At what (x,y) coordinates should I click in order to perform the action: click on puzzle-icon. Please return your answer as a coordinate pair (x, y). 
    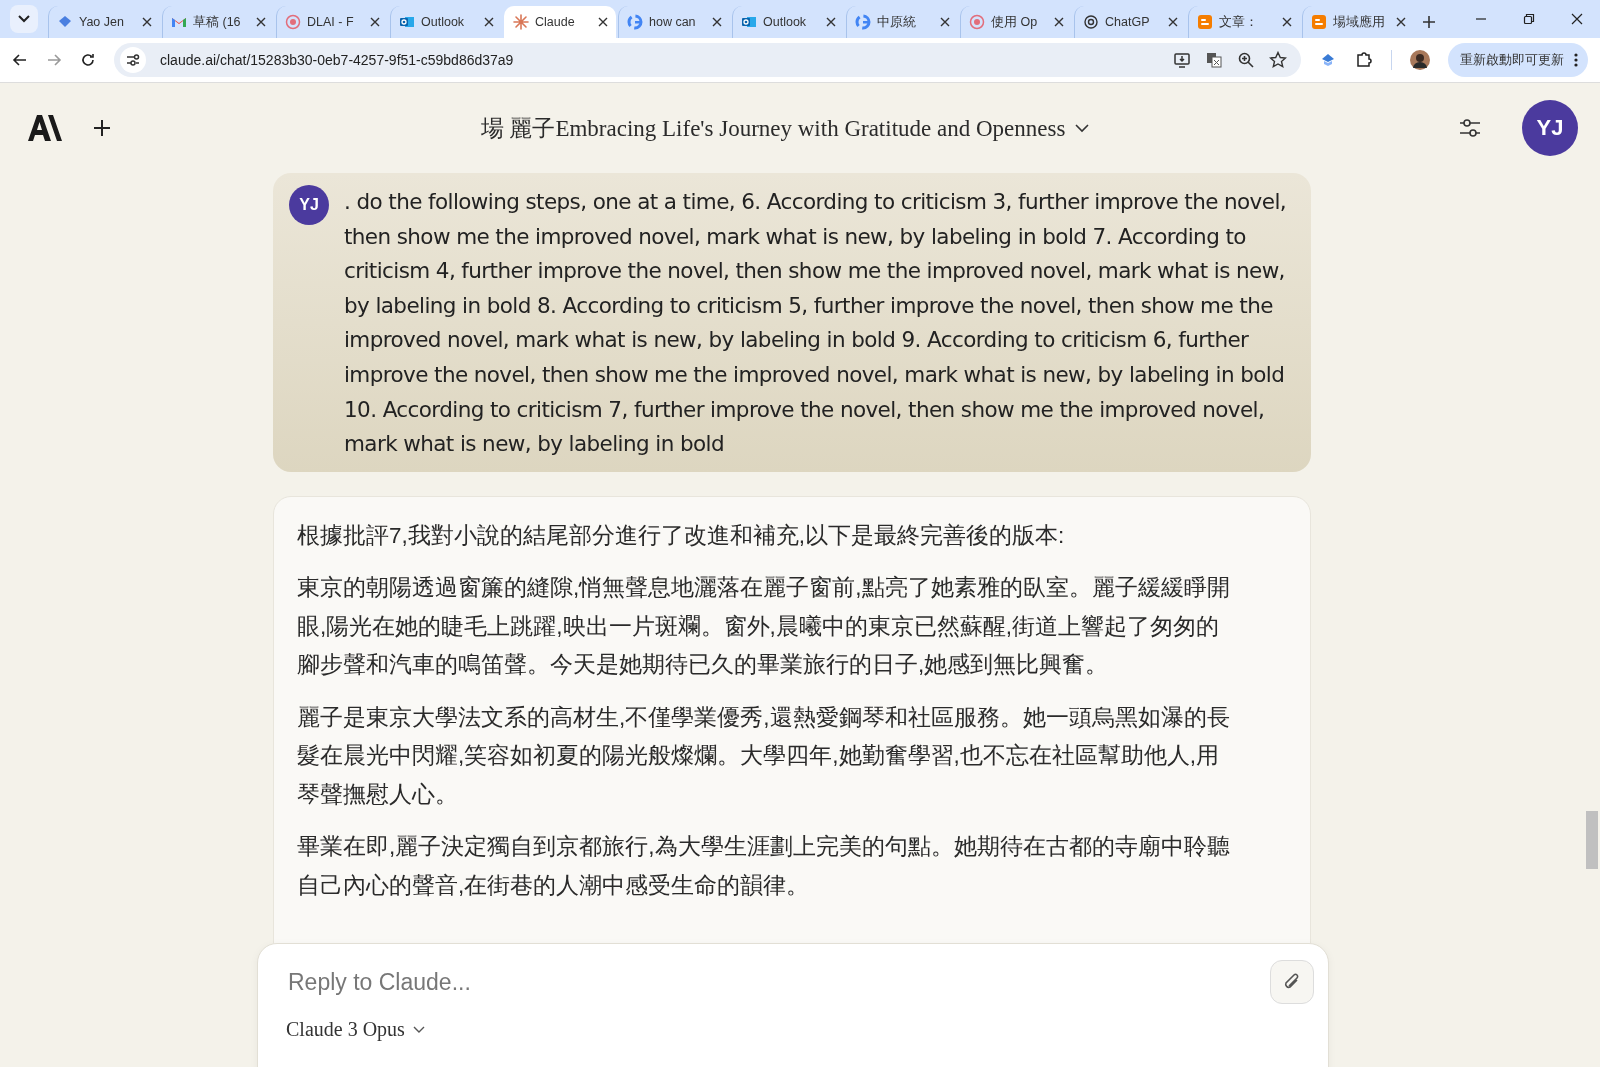
    Looking at the image, I should click on (1364, 60).